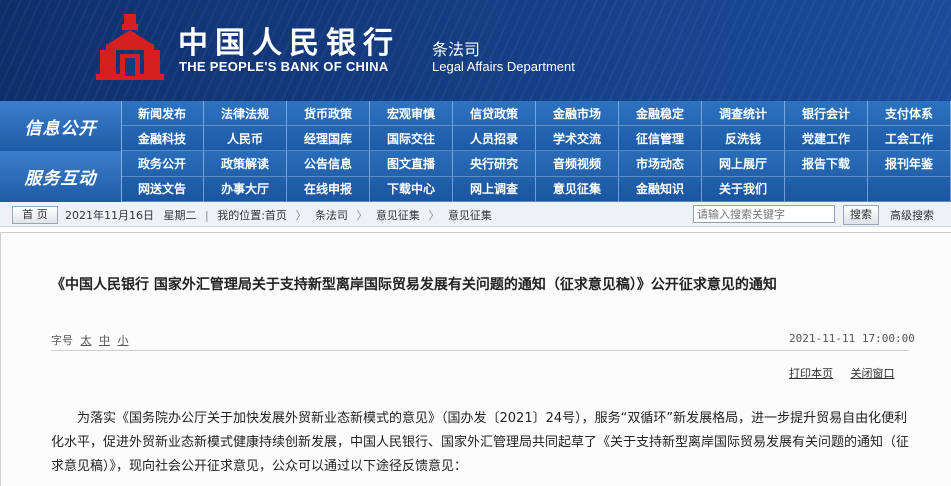  I want to click on font-size-selector: 字号 太 中 小, so click(90, 340).